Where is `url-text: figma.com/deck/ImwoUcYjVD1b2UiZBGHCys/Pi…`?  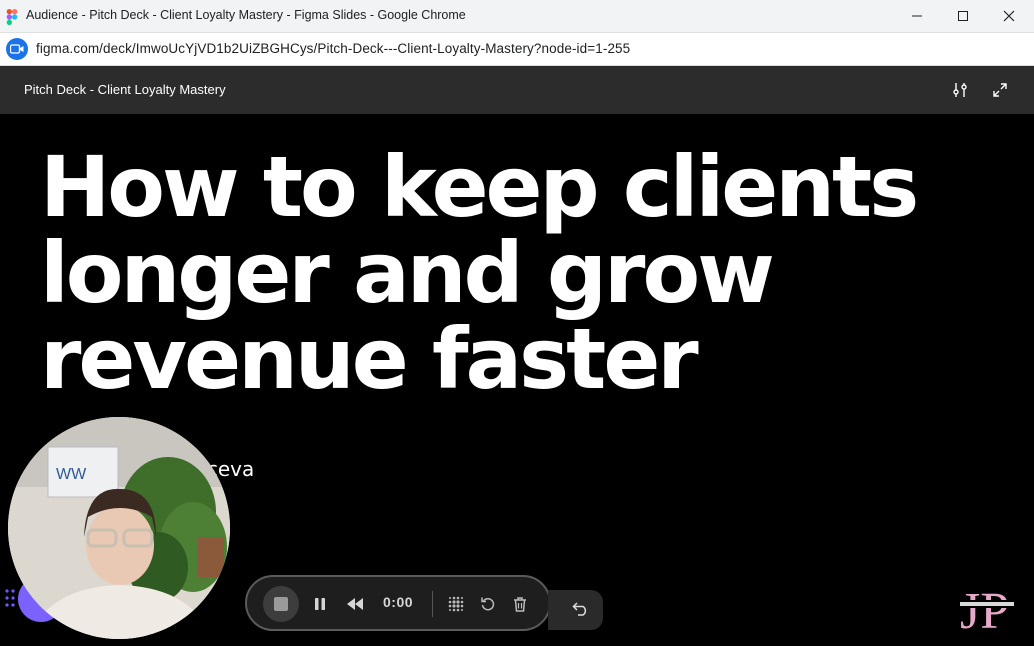
url-text: figma.com/deck/ImwoUcYjVD1b2UiZBGHCys/Pi… is located at coordinates (333, 48).